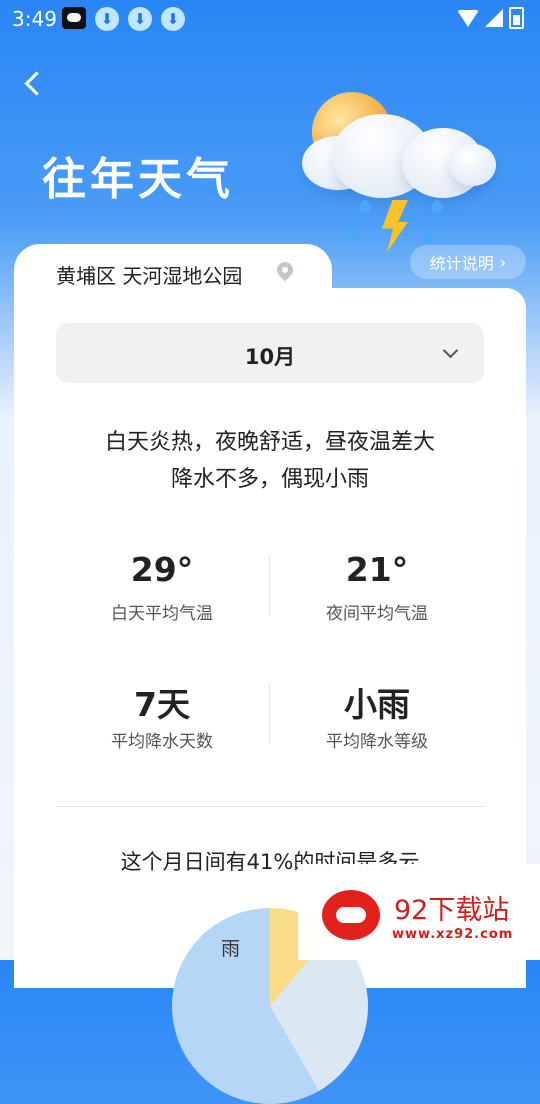 This screenshot has width=540, height=1104. I want to click on raindrop-icon, so click(365, 207).